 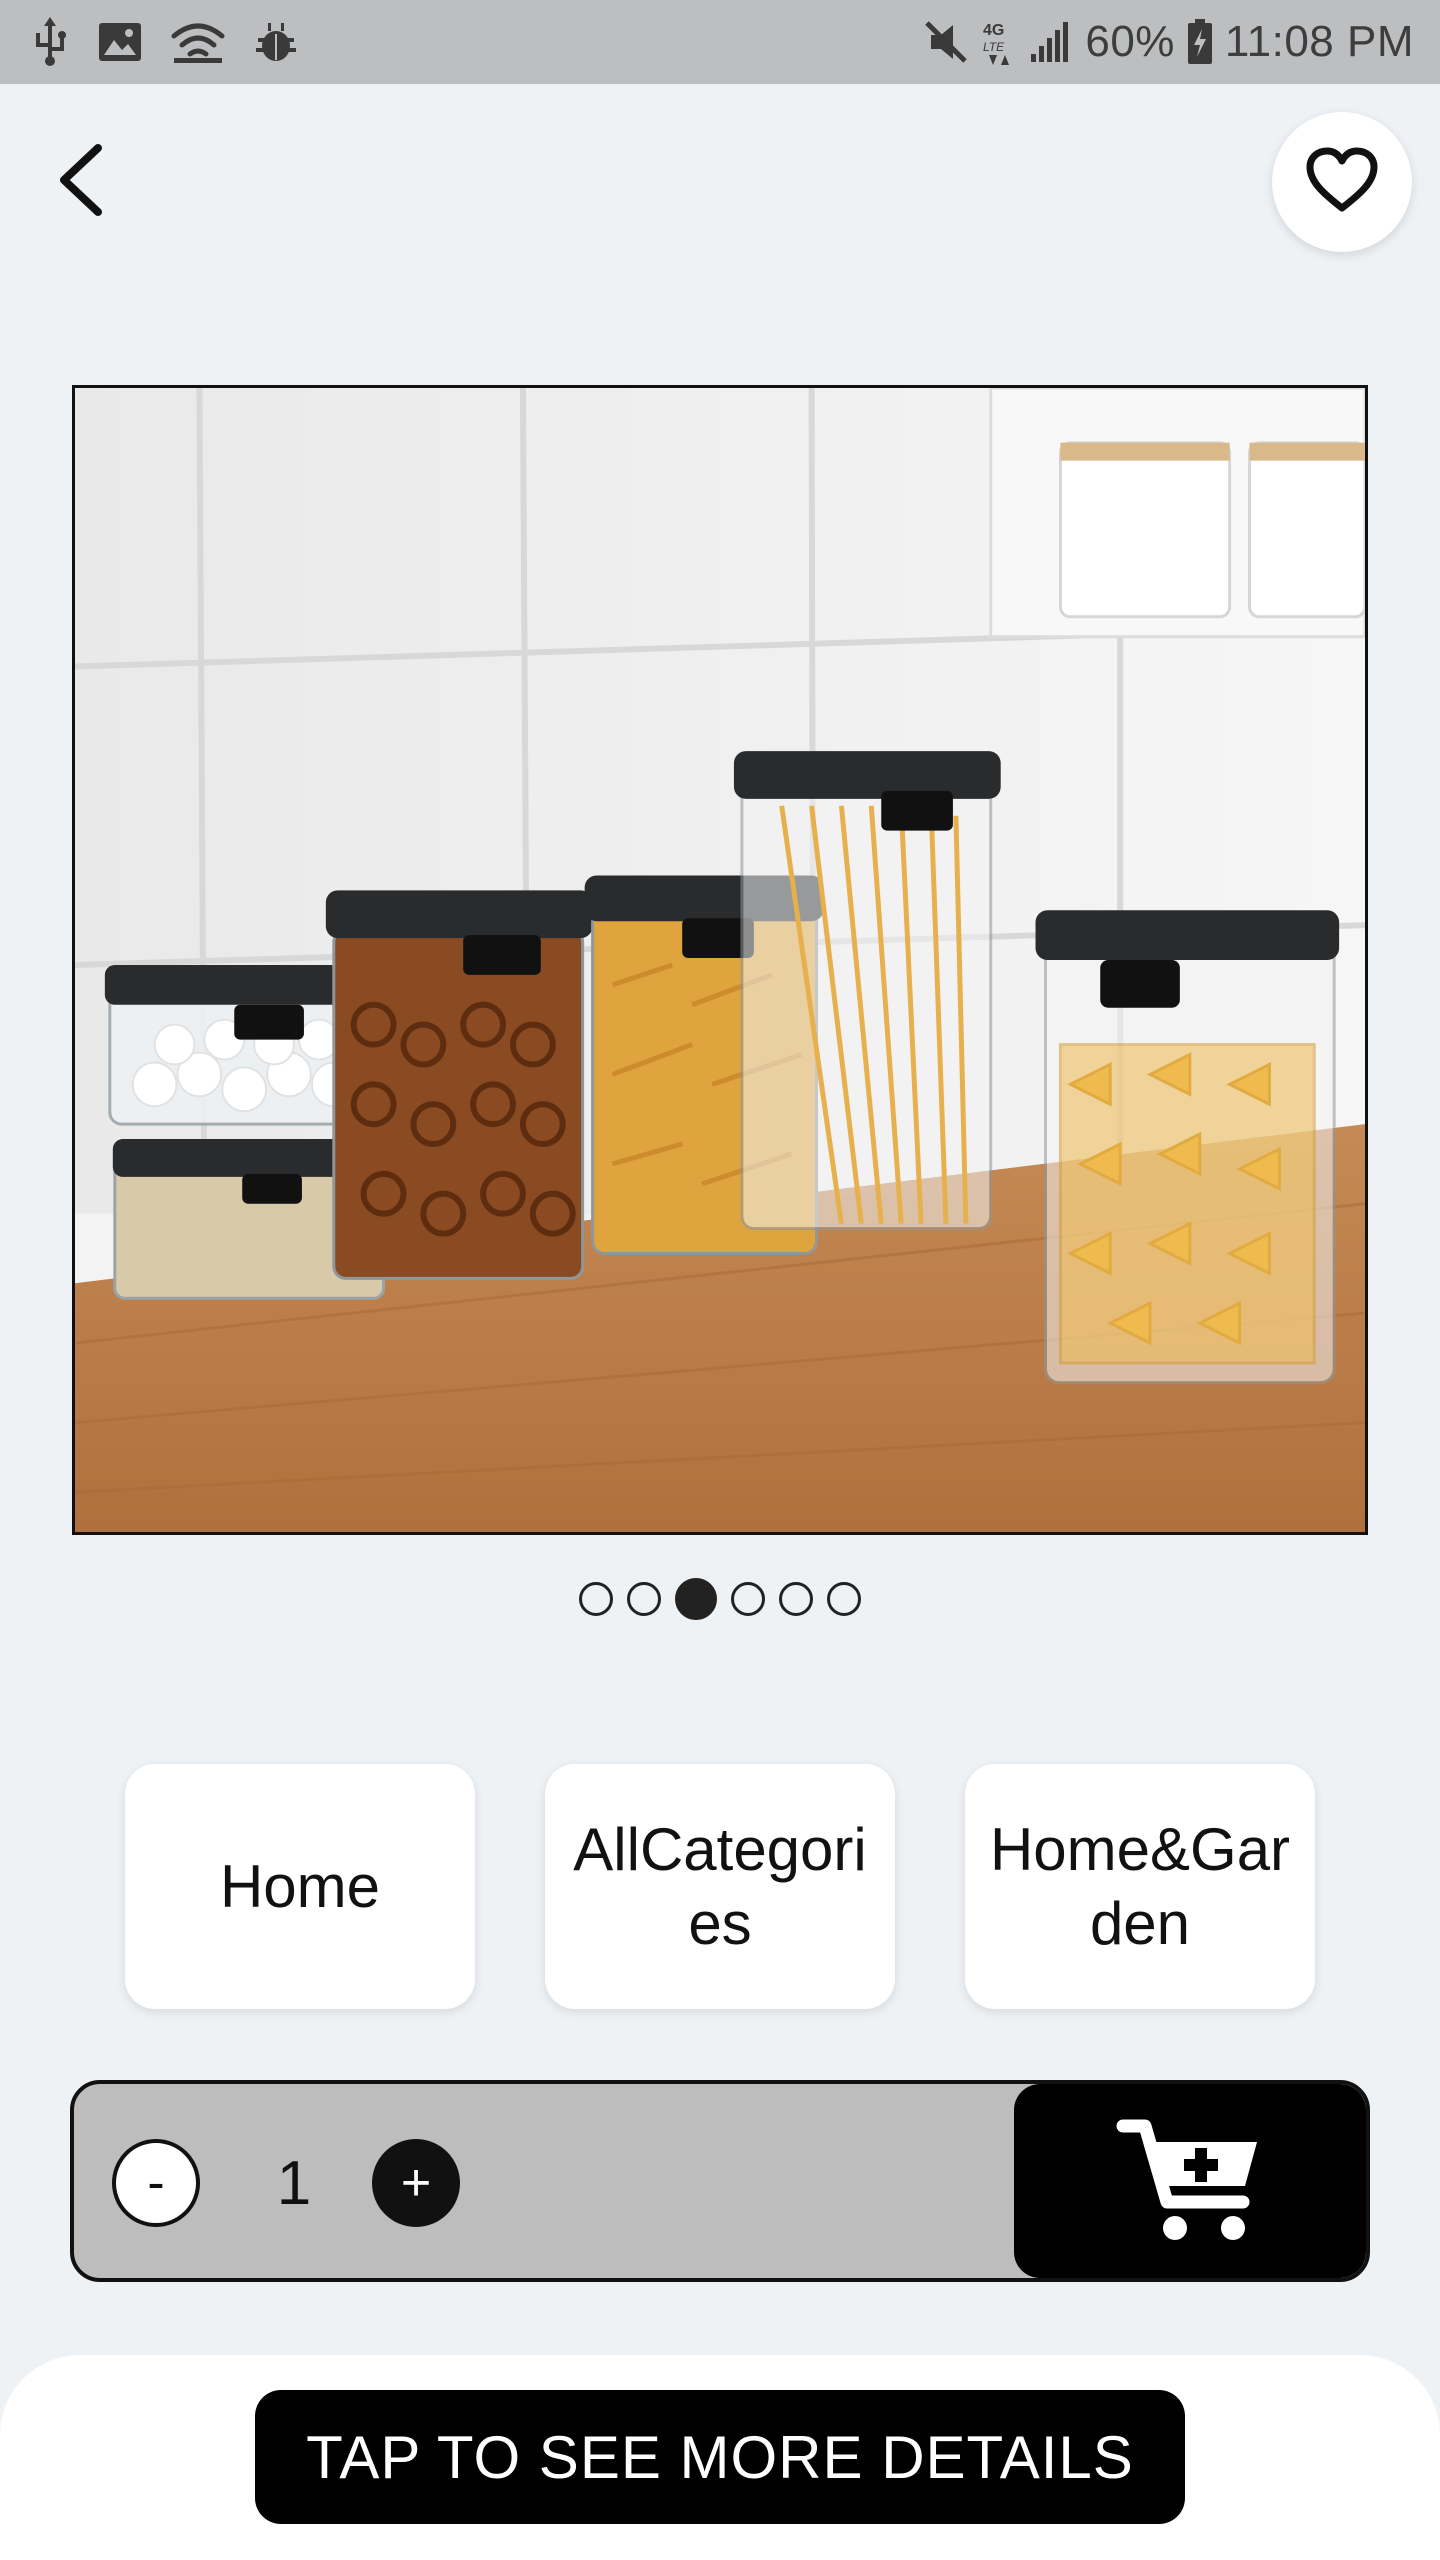 What do you see at coordinates (416, 2183) in the screenshot?
I see `quantity-increase-button: +` at bounding box center [416, 2183].